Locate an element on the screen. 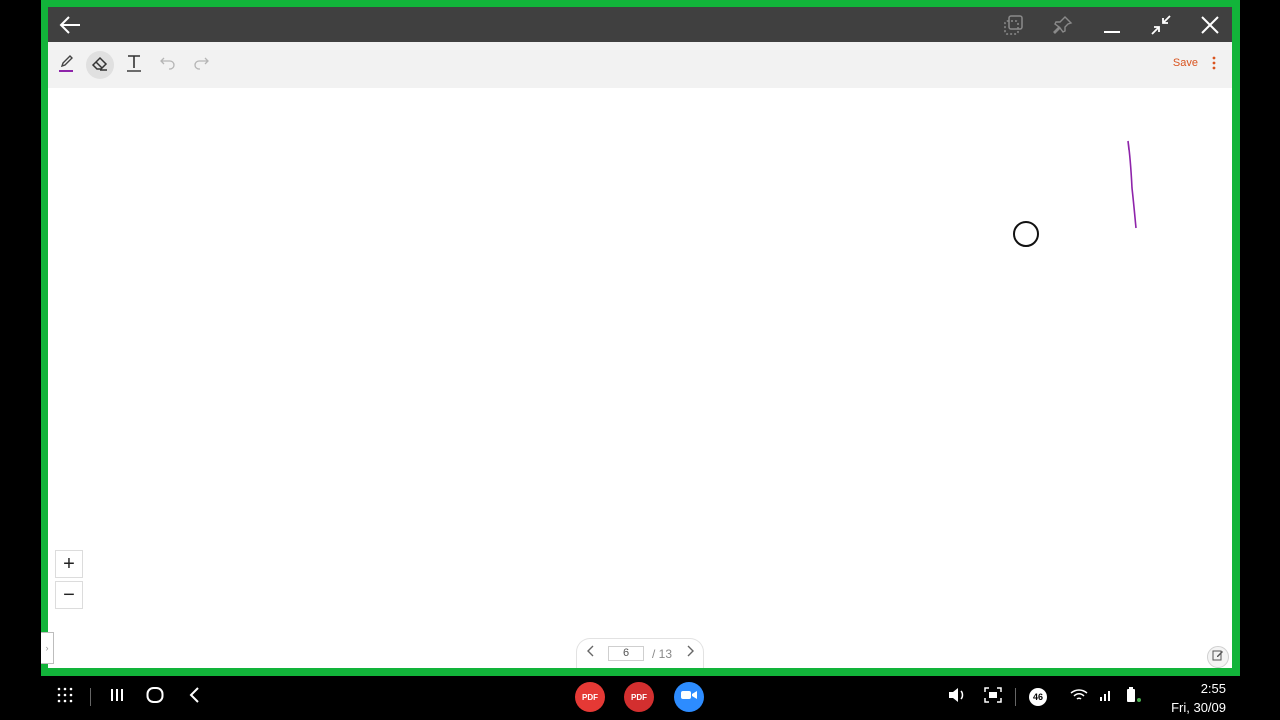  pdf-reader-app: PDF is located at coordinates (639, 697).